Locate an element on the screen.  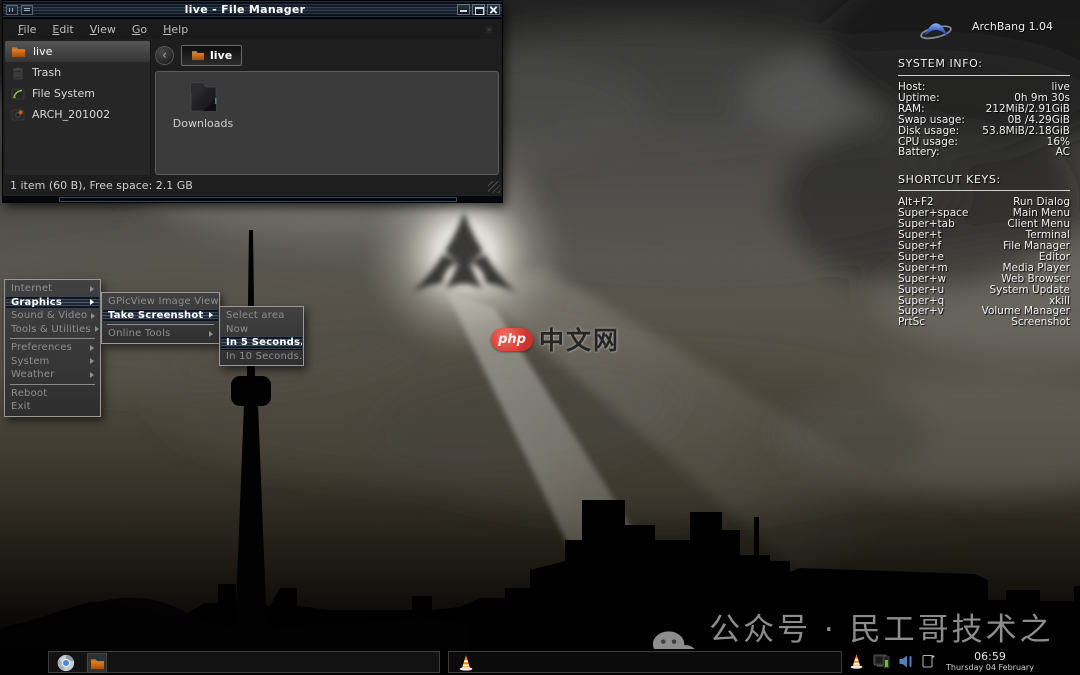
folder-dark-icon is located at coordinates (203, 97).